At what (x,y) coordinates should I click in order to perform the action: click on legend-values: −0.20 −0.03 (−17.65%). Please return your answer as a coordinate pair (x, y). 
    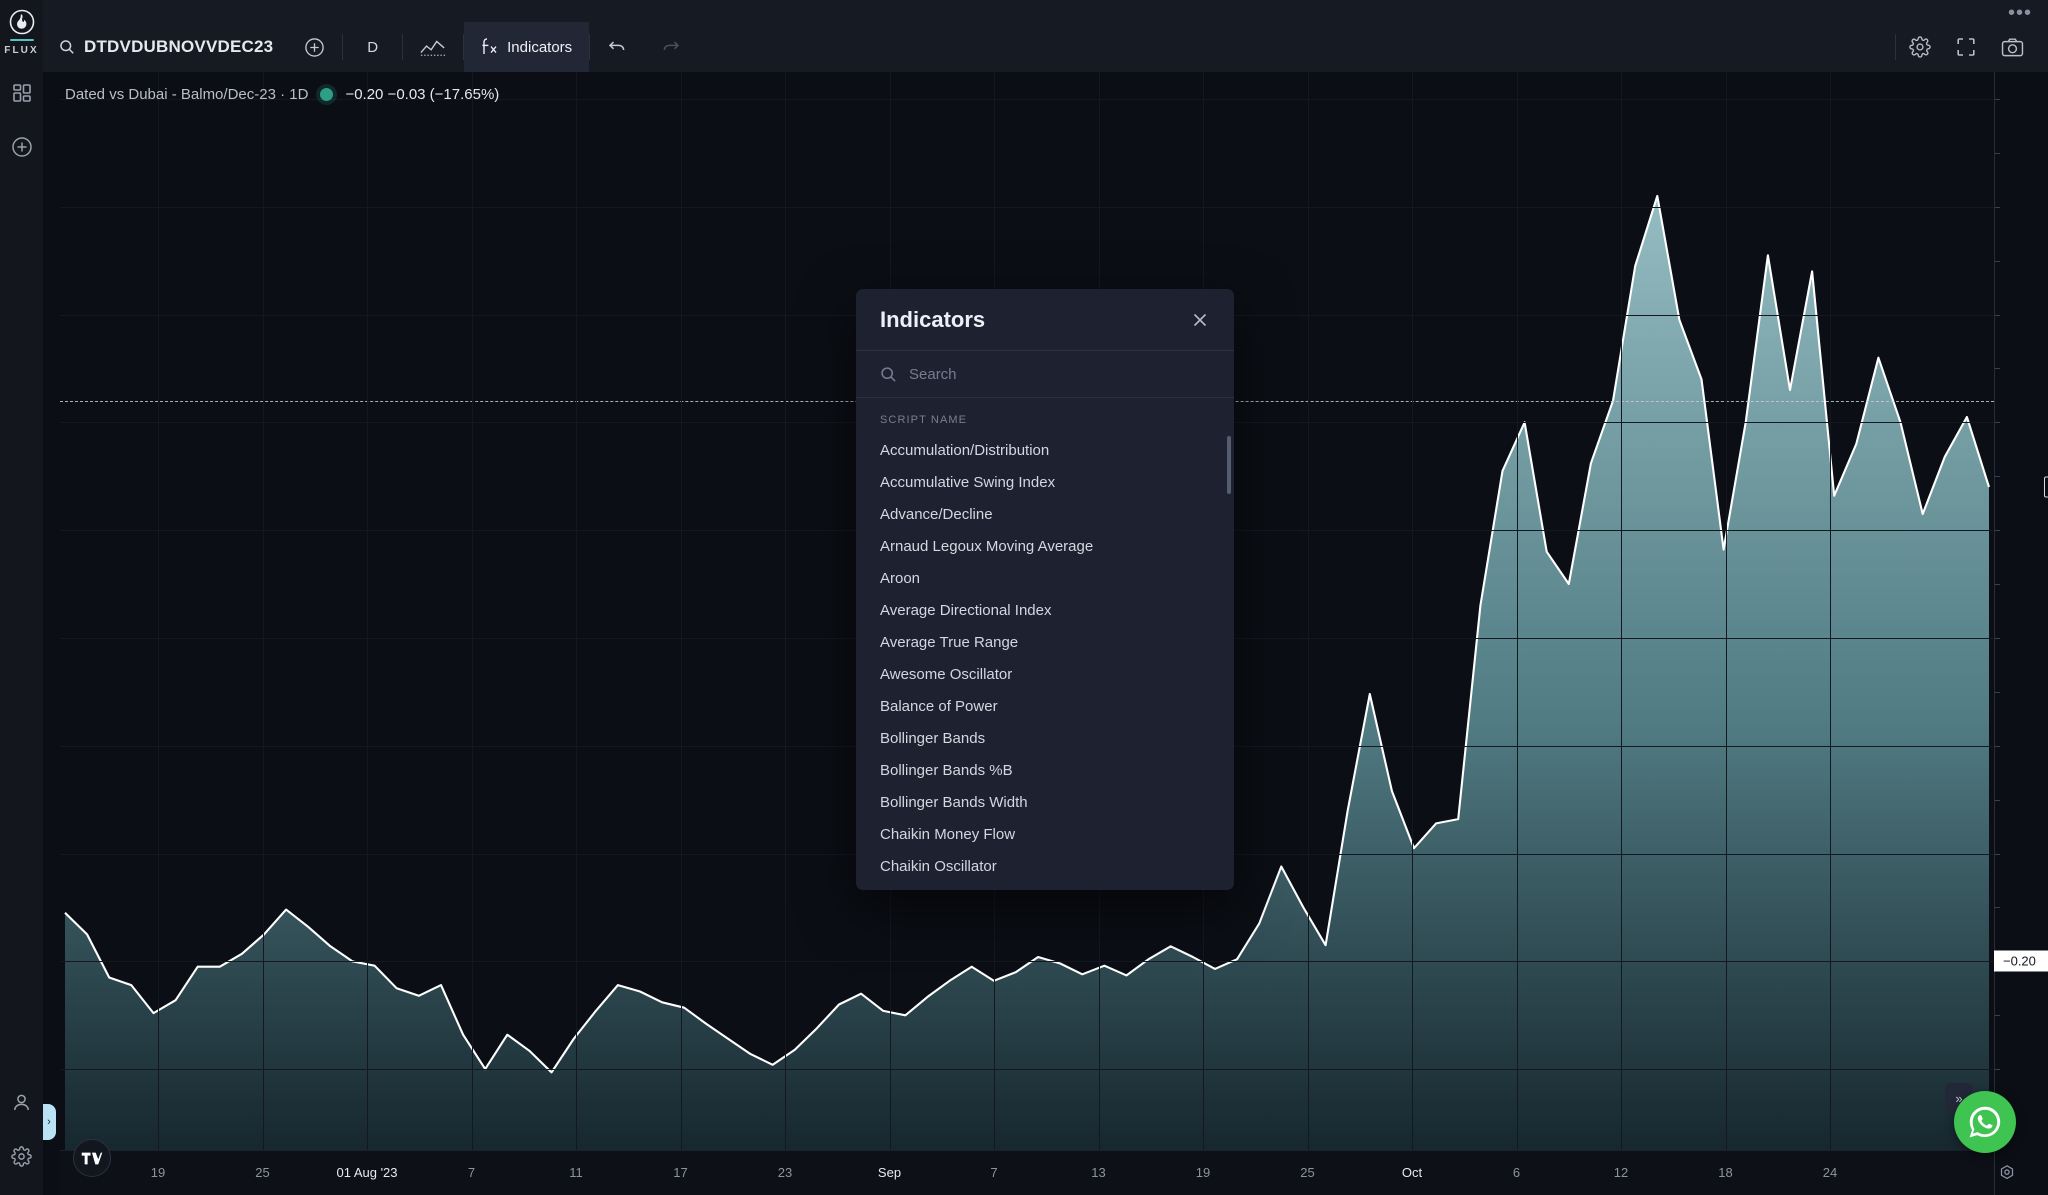
    Looking at the image, I should click on (422, 94).